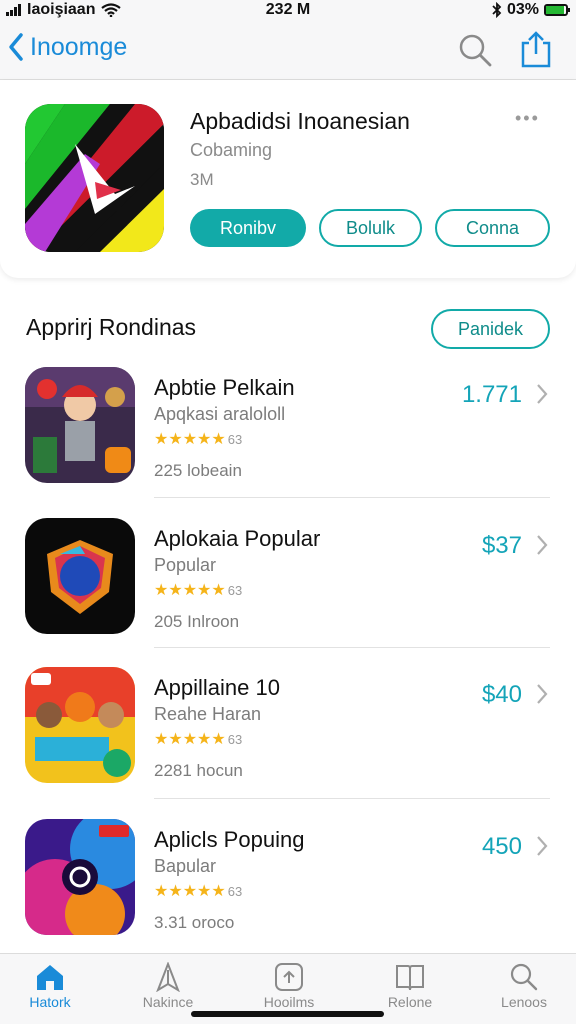  Describe the element at coordinates (288, 51) in the screenshot. I see `nav-bar: Inoomge` at that location.